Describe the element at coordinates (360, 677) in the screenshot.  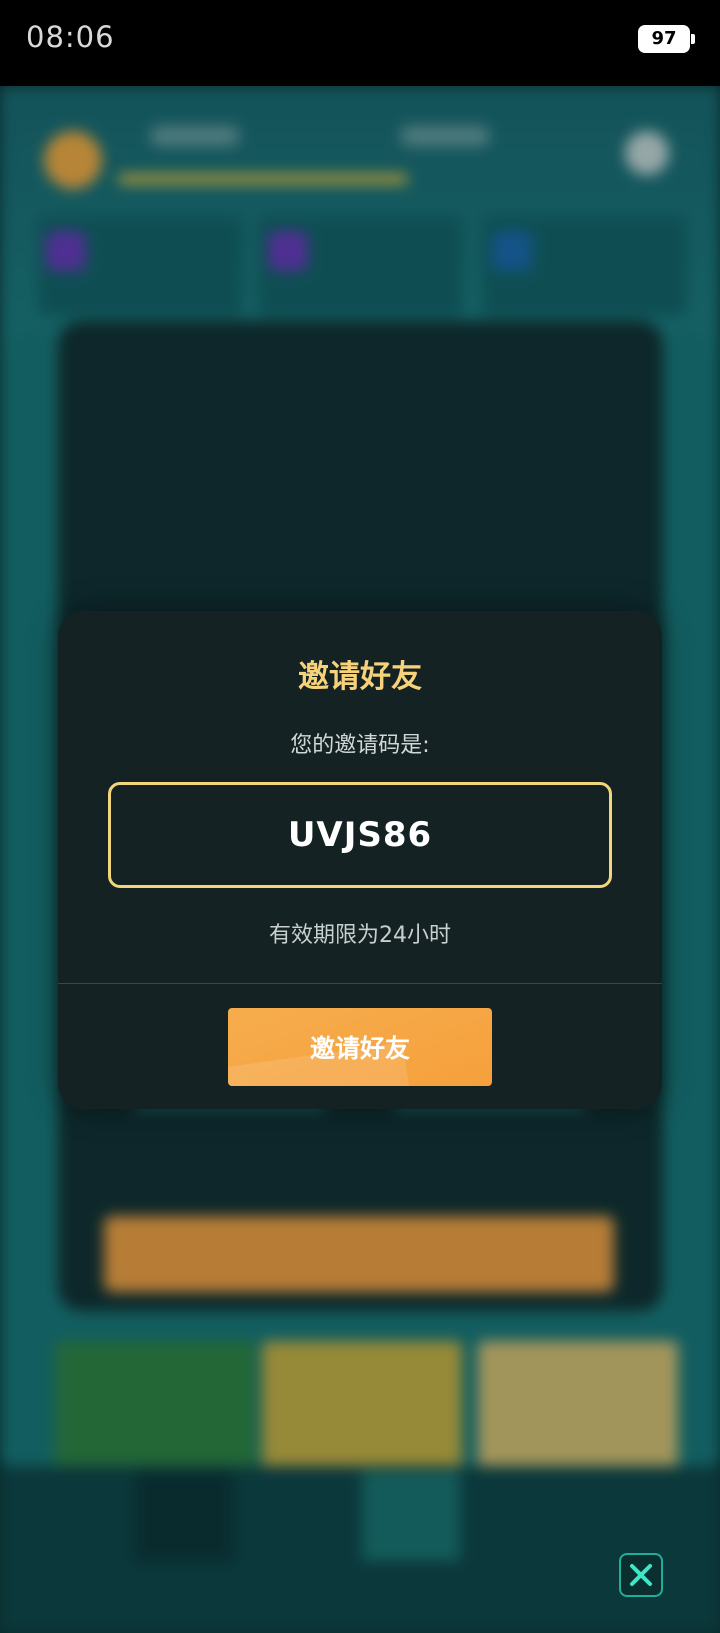
I see `dialog-title: 邀请好友` at that location.